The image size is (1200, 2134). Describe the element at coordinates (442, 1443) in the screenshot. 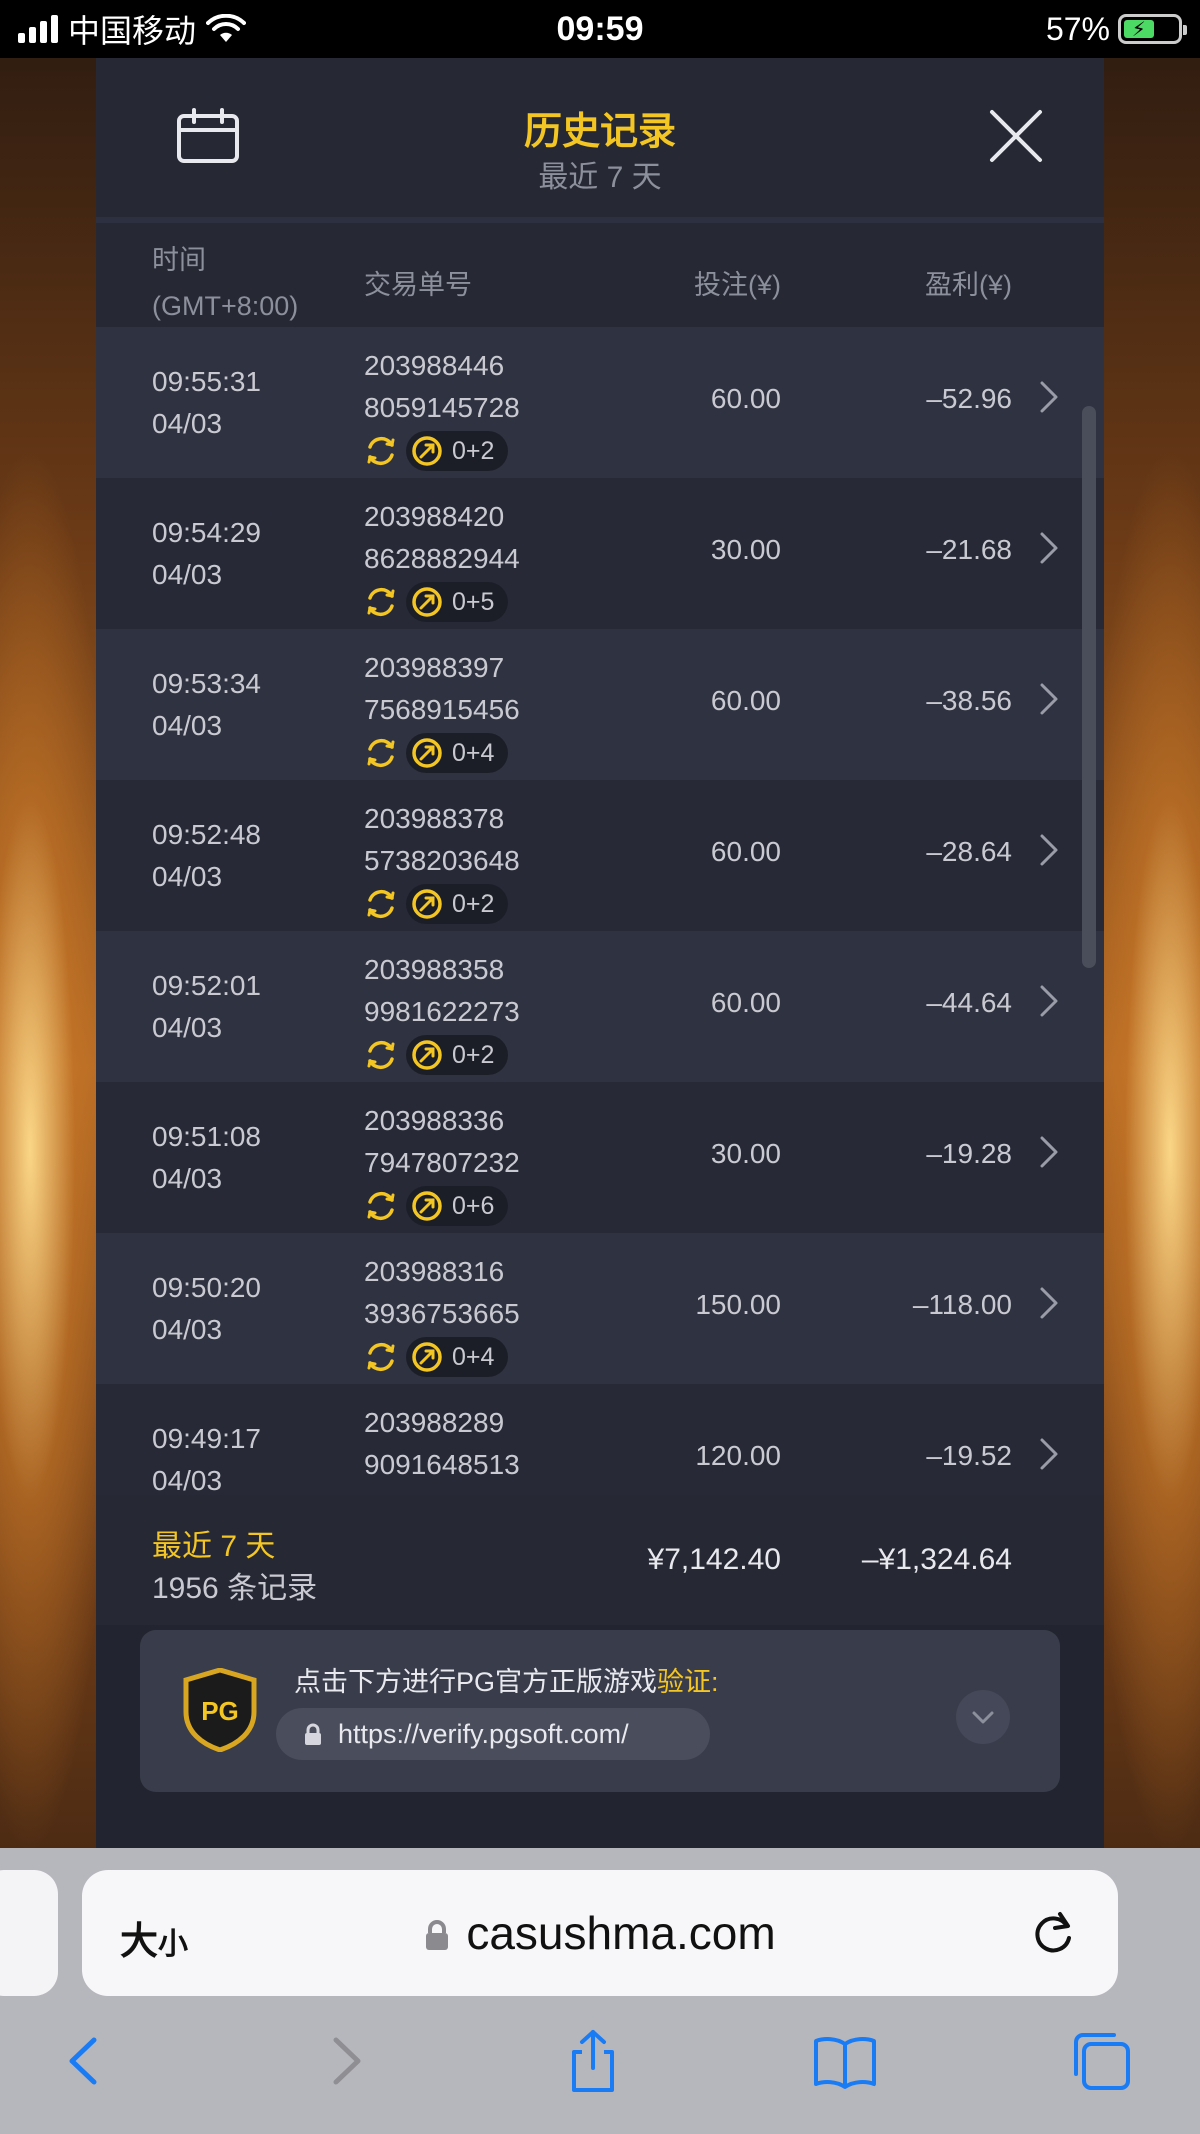

I see `row-transaction-id: 203988289 9091648513` at that location.